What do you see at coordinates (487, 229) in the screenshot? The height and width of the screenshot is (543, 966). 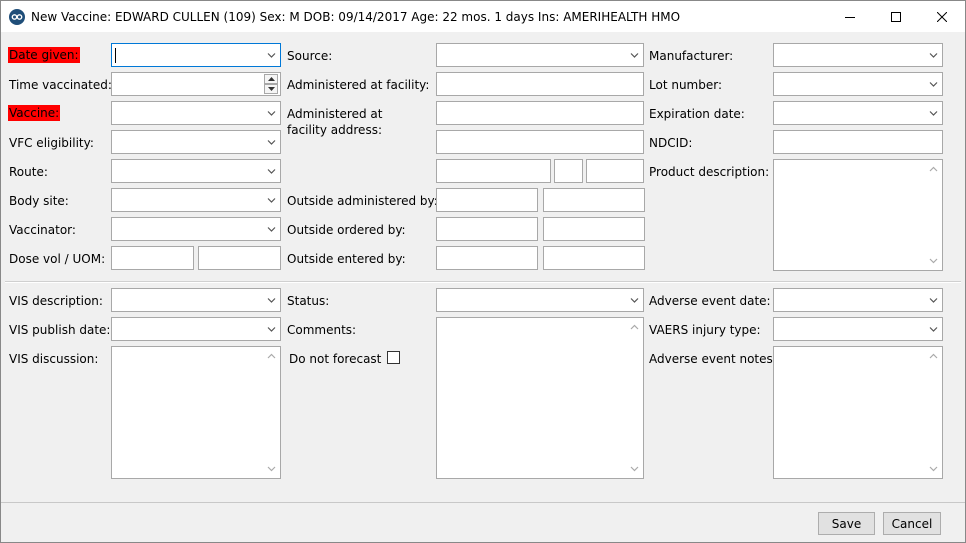 I see `outside-ordered-by-first-input` at bounding box center [487, 229].